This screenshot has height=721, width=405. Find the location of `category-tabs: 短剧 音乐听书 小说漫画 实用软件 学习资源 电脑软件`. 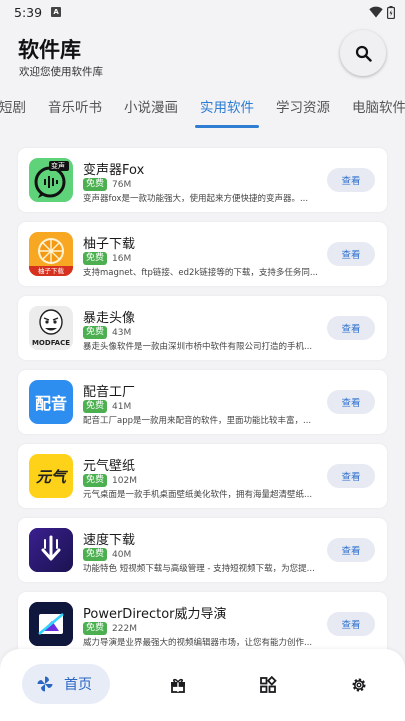

category-tabs: 短剧 音乐听书 小说漫画 实用软件 学习资源 电脑软件 is located at coordinates (202, 110).